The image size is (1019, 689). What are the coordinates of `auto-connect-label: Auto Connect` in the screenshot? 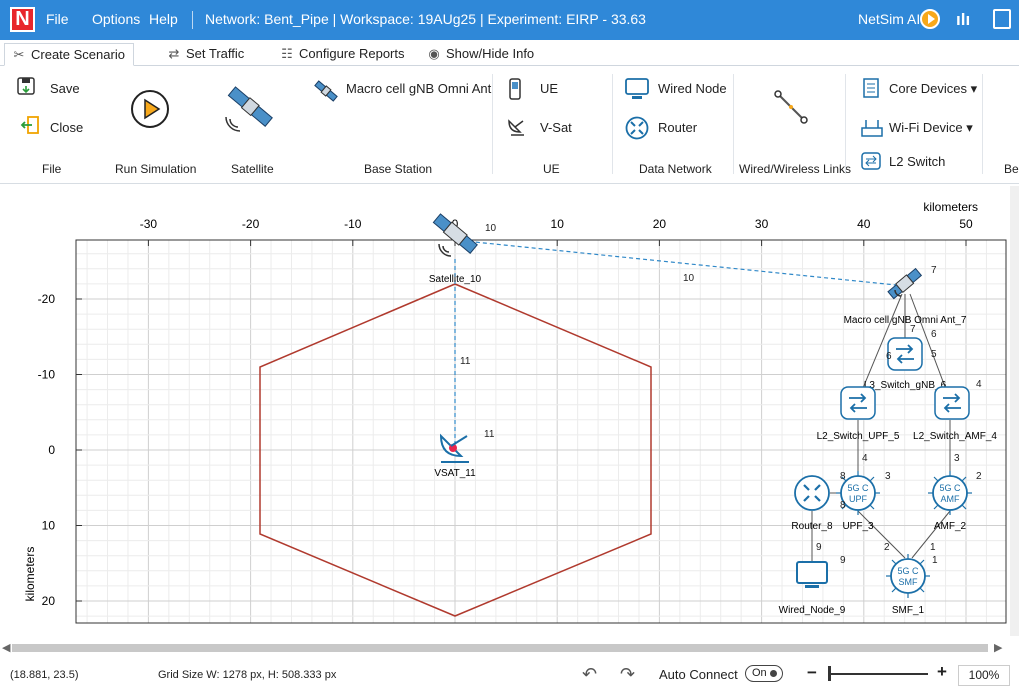 It's located at (698, 674).